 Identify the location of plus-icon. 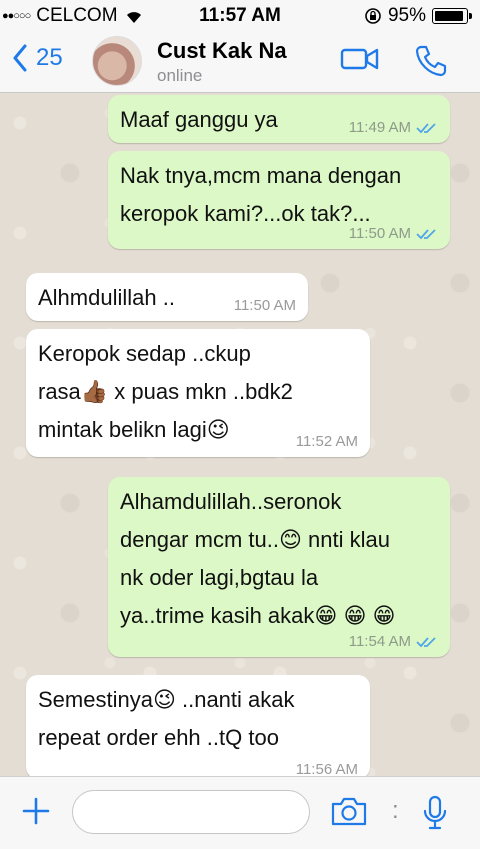
(36, 811).